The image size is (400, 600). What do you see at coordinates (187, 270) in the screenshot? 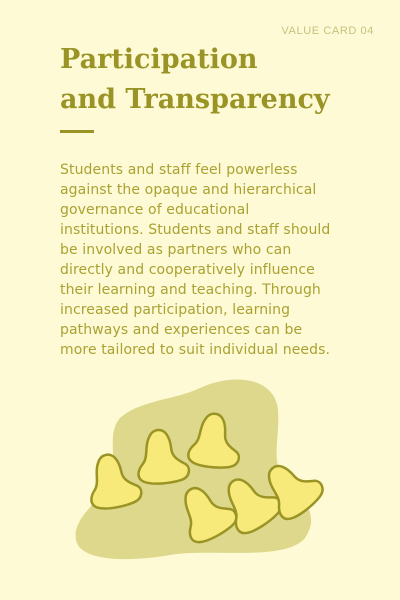
I see `description-line: directly and cooperatively influence` at bounding box center [187, 270].